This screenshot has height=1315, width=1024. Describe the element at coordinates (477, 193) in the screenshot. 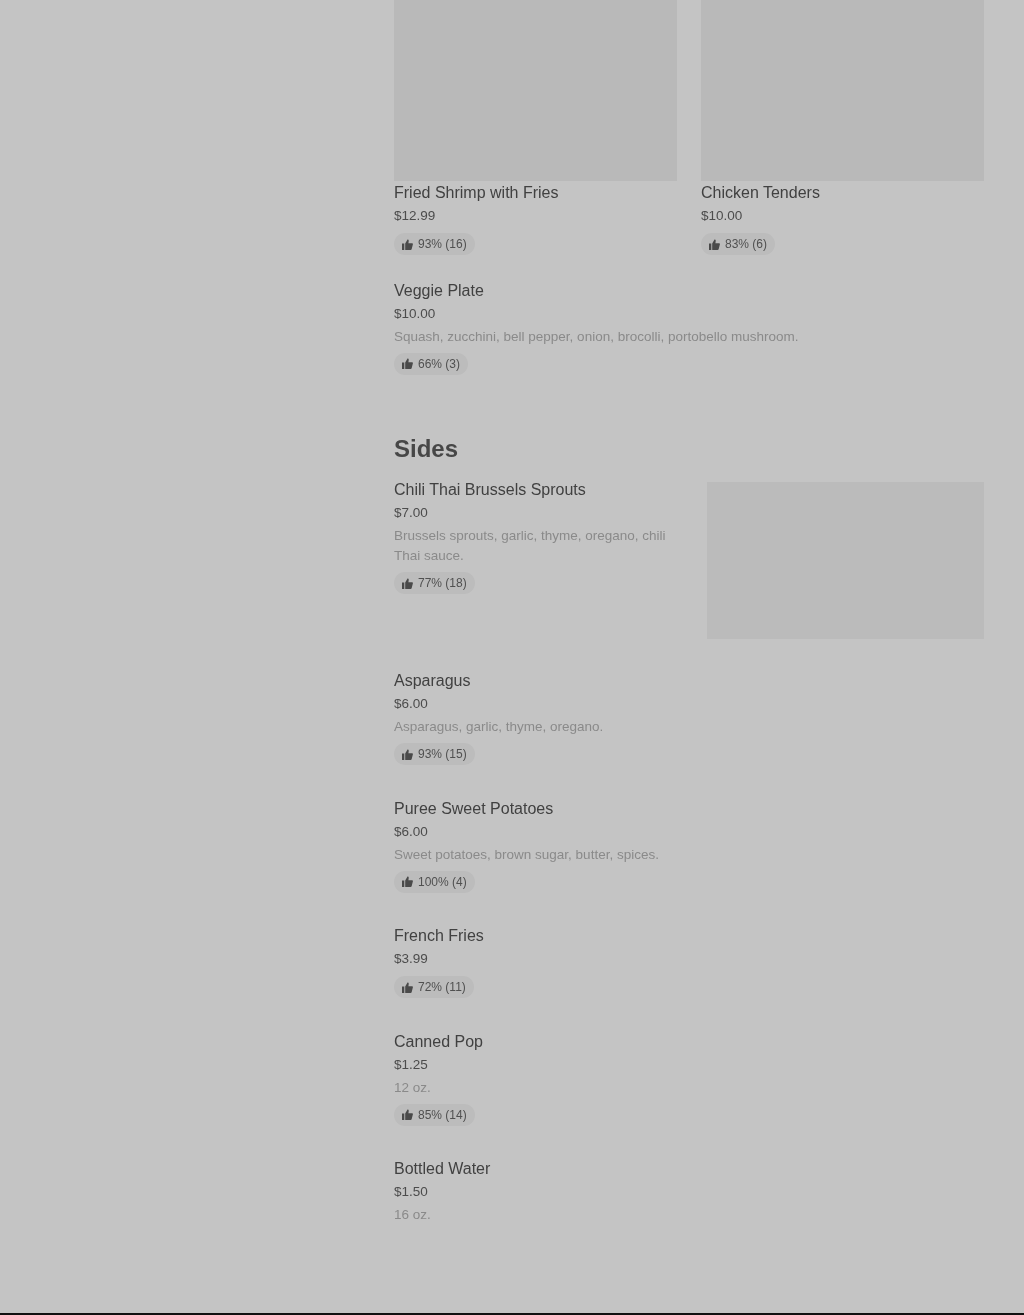

I see `item-name: Fried Shrimp with Fries` at that location.